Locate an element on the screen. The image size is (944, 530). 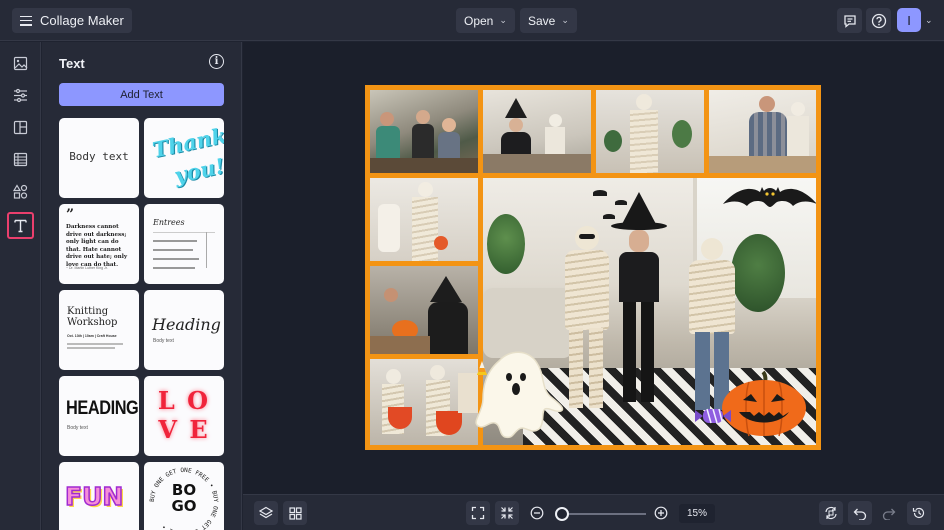
tile-text: ~ Dr. Martin Luther King Jr. is located at coordinates (87, 268).